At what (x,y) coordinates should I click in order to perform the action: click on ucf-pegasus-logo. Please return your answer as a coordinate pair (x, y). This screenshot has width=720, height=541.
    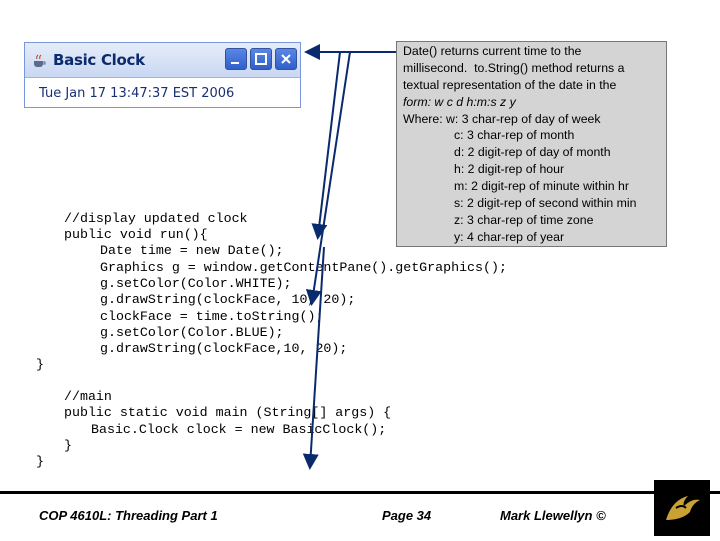
    Looking at the image, I should click on (682, 508).